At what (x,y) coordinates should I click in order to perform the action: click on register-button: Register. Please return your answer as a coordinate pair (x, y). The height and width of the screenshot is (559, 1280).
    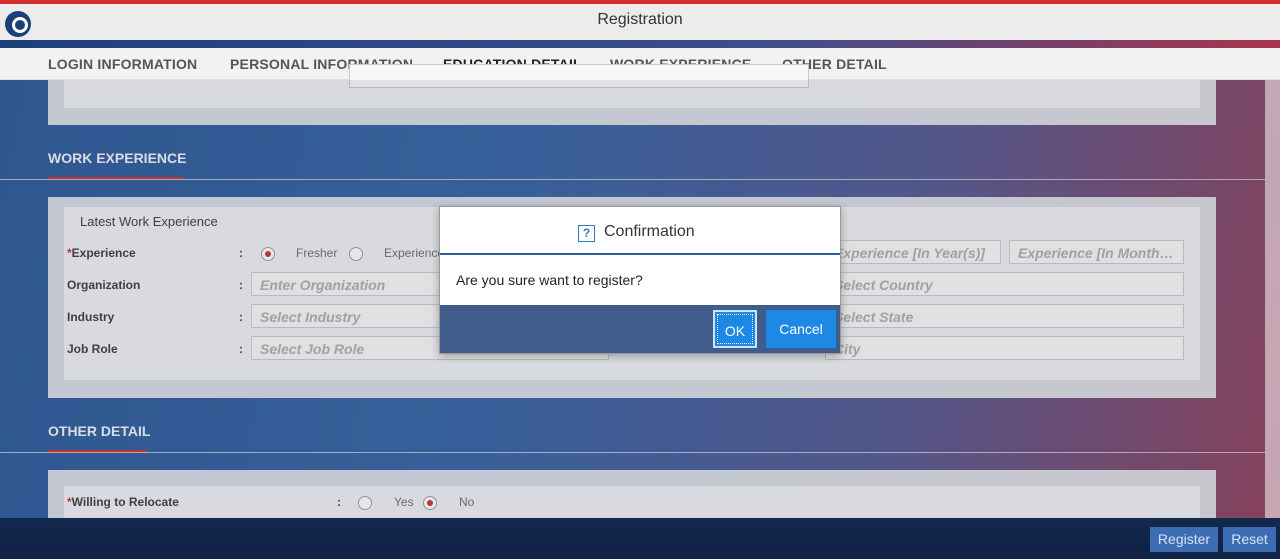
    Looking at the image, I should click on (1184, 539).